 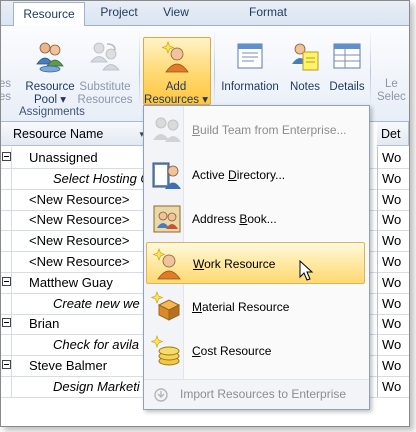 I want to click on resource-name-cell: Matthew Guay, so click(x=89, y=282).